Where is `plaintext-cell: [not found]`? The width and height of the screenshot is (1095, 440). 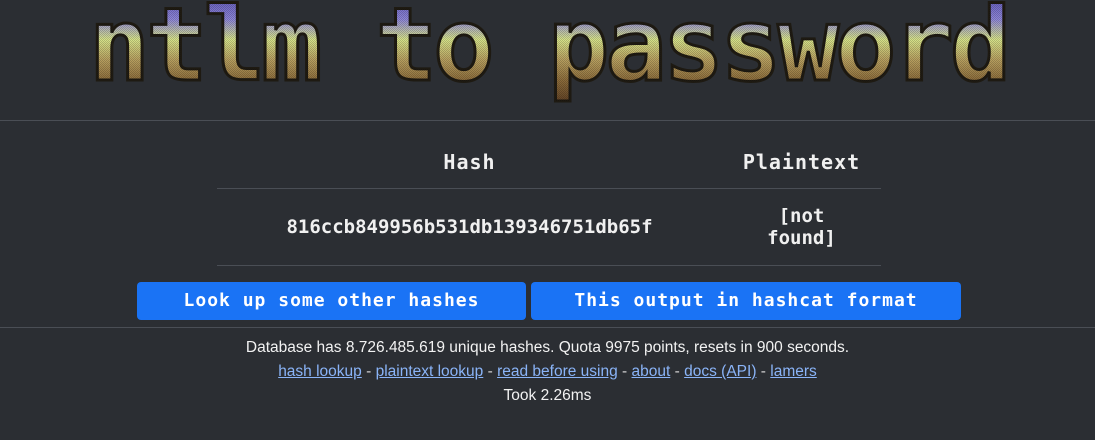
plaintext-cell: [not found] is located at coordinates (801, 227).